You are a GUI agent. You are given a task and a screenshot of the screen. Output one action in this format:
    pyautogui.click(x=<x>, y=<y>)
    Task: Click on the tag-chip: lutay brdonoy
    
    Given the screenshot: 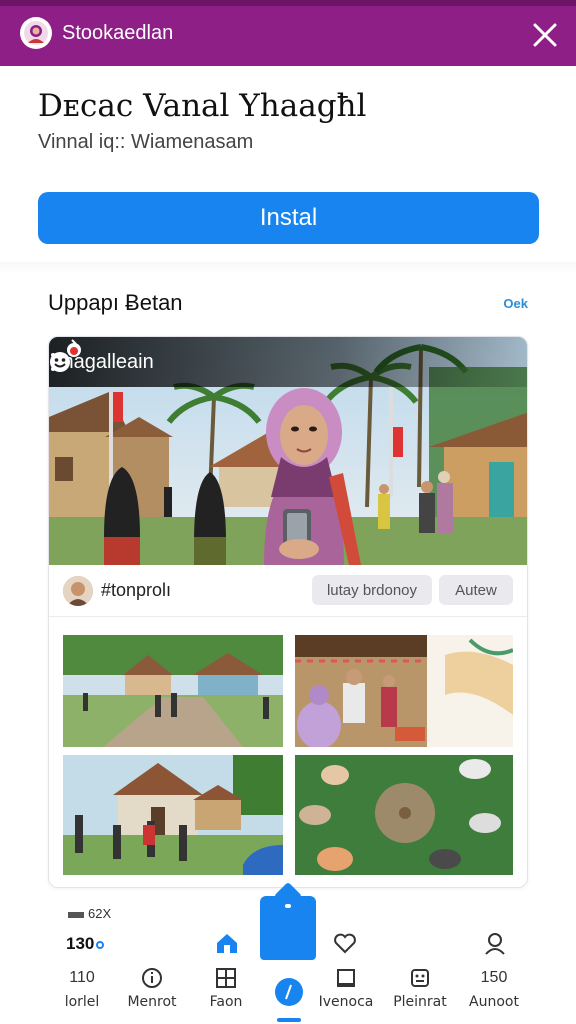 What is the action you would take?
    pyautogui.click(x=372, y=590)
    